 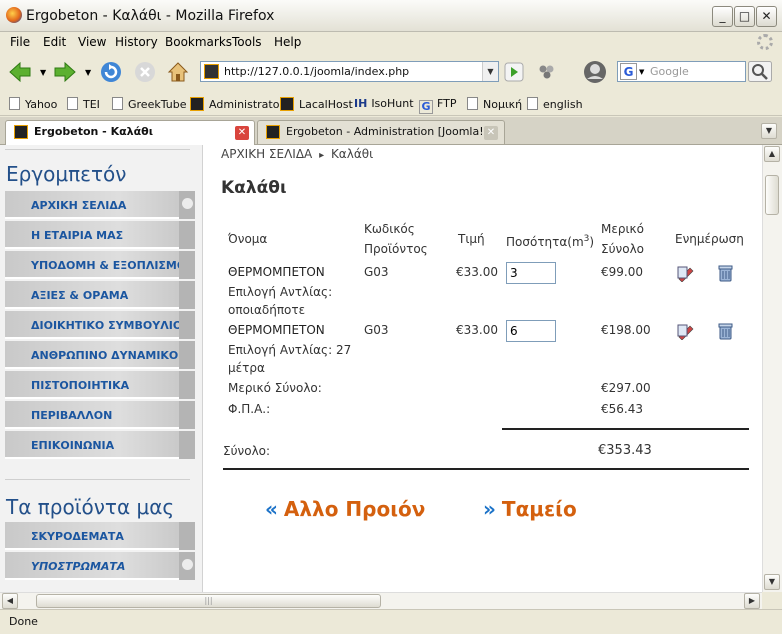 I want to click on scroll-right-icon: ▶, so click(x=752, y=601).